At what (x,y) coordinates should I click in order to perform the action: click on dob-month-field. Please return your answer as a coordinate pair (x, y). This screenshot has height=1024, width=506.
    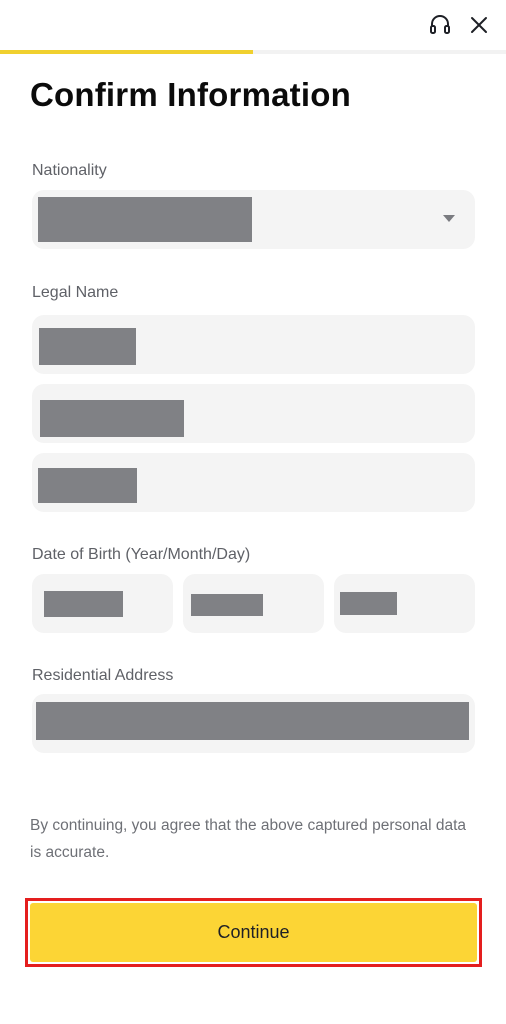
    Looking at the image, I should click on (253, 603).